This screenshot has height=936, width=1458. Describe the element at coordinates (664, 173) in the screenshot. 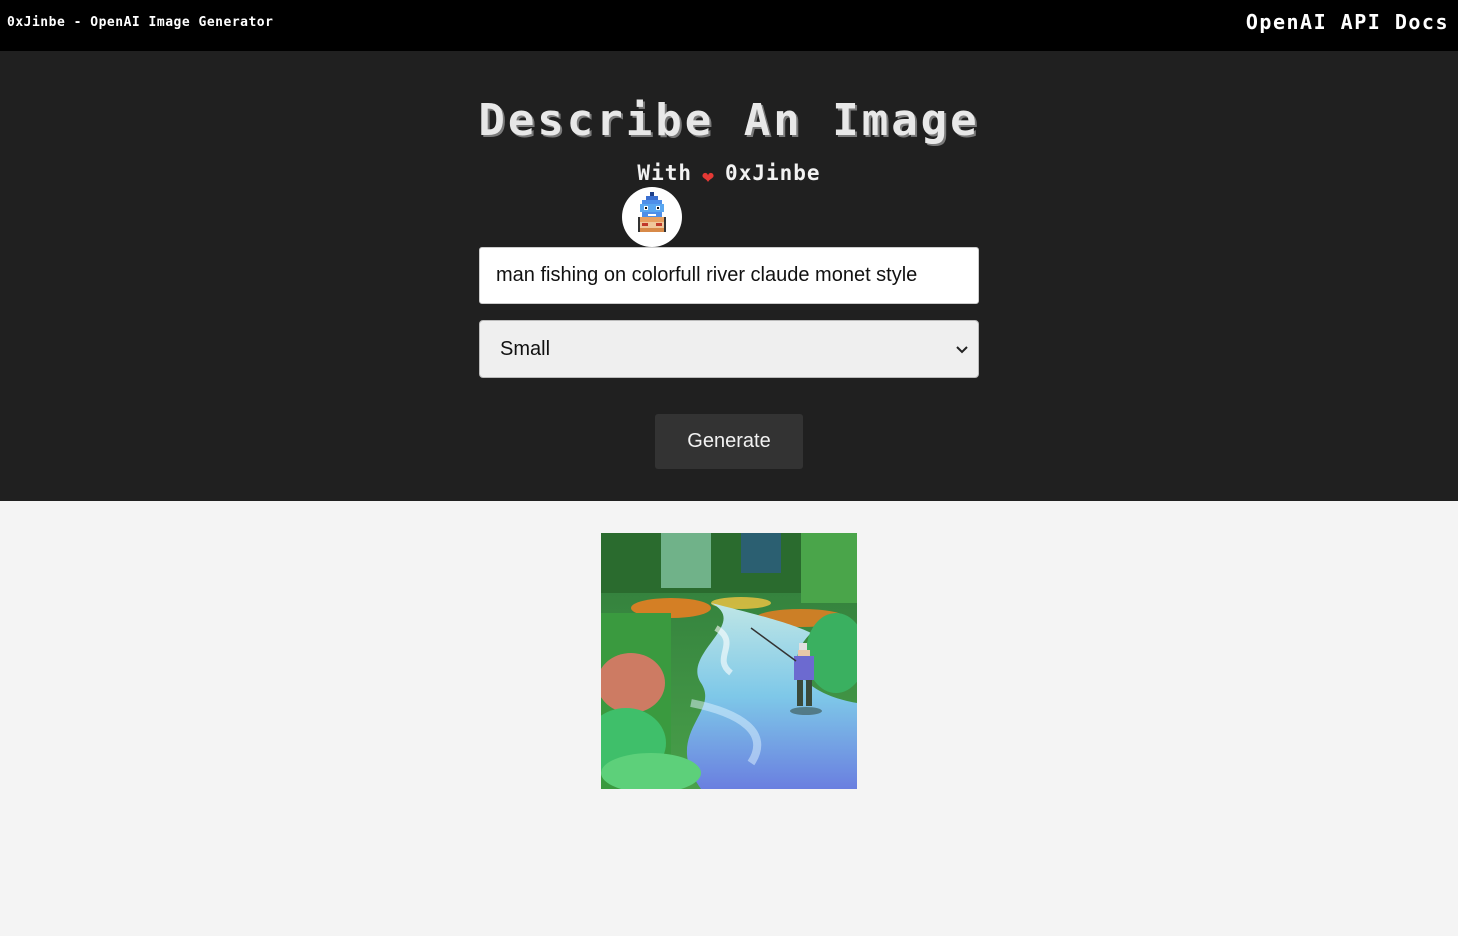

I see `subtitle-prefix: With` at that location.